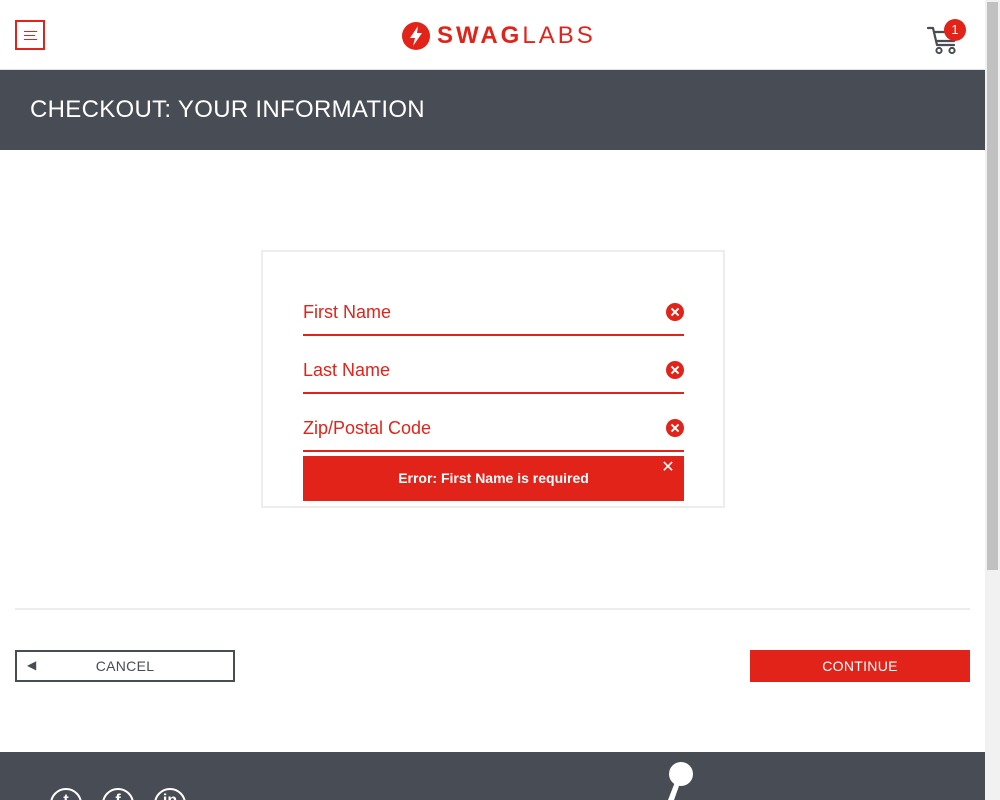  What do you see at coordinates (478, 428) in the screenshot?
I see `postal-code-input` at bounding box center [478, 428].